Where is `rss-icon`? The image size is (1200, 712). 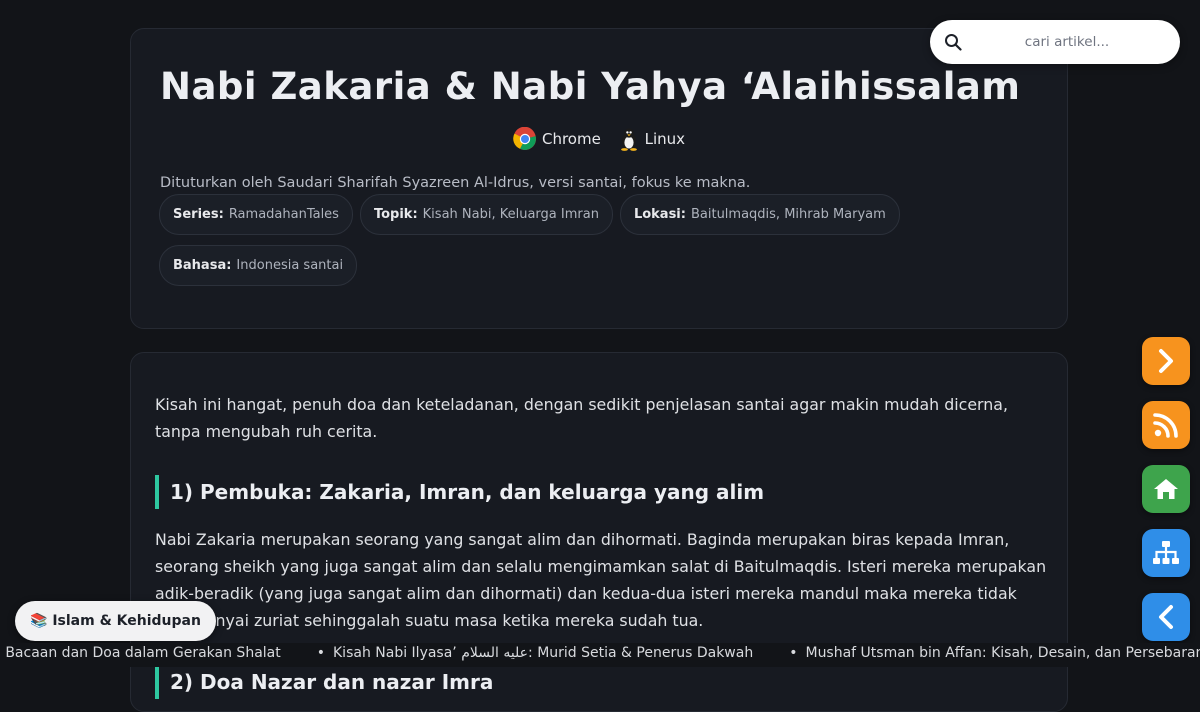 rss-icon is located at coordinates (1165, 425).